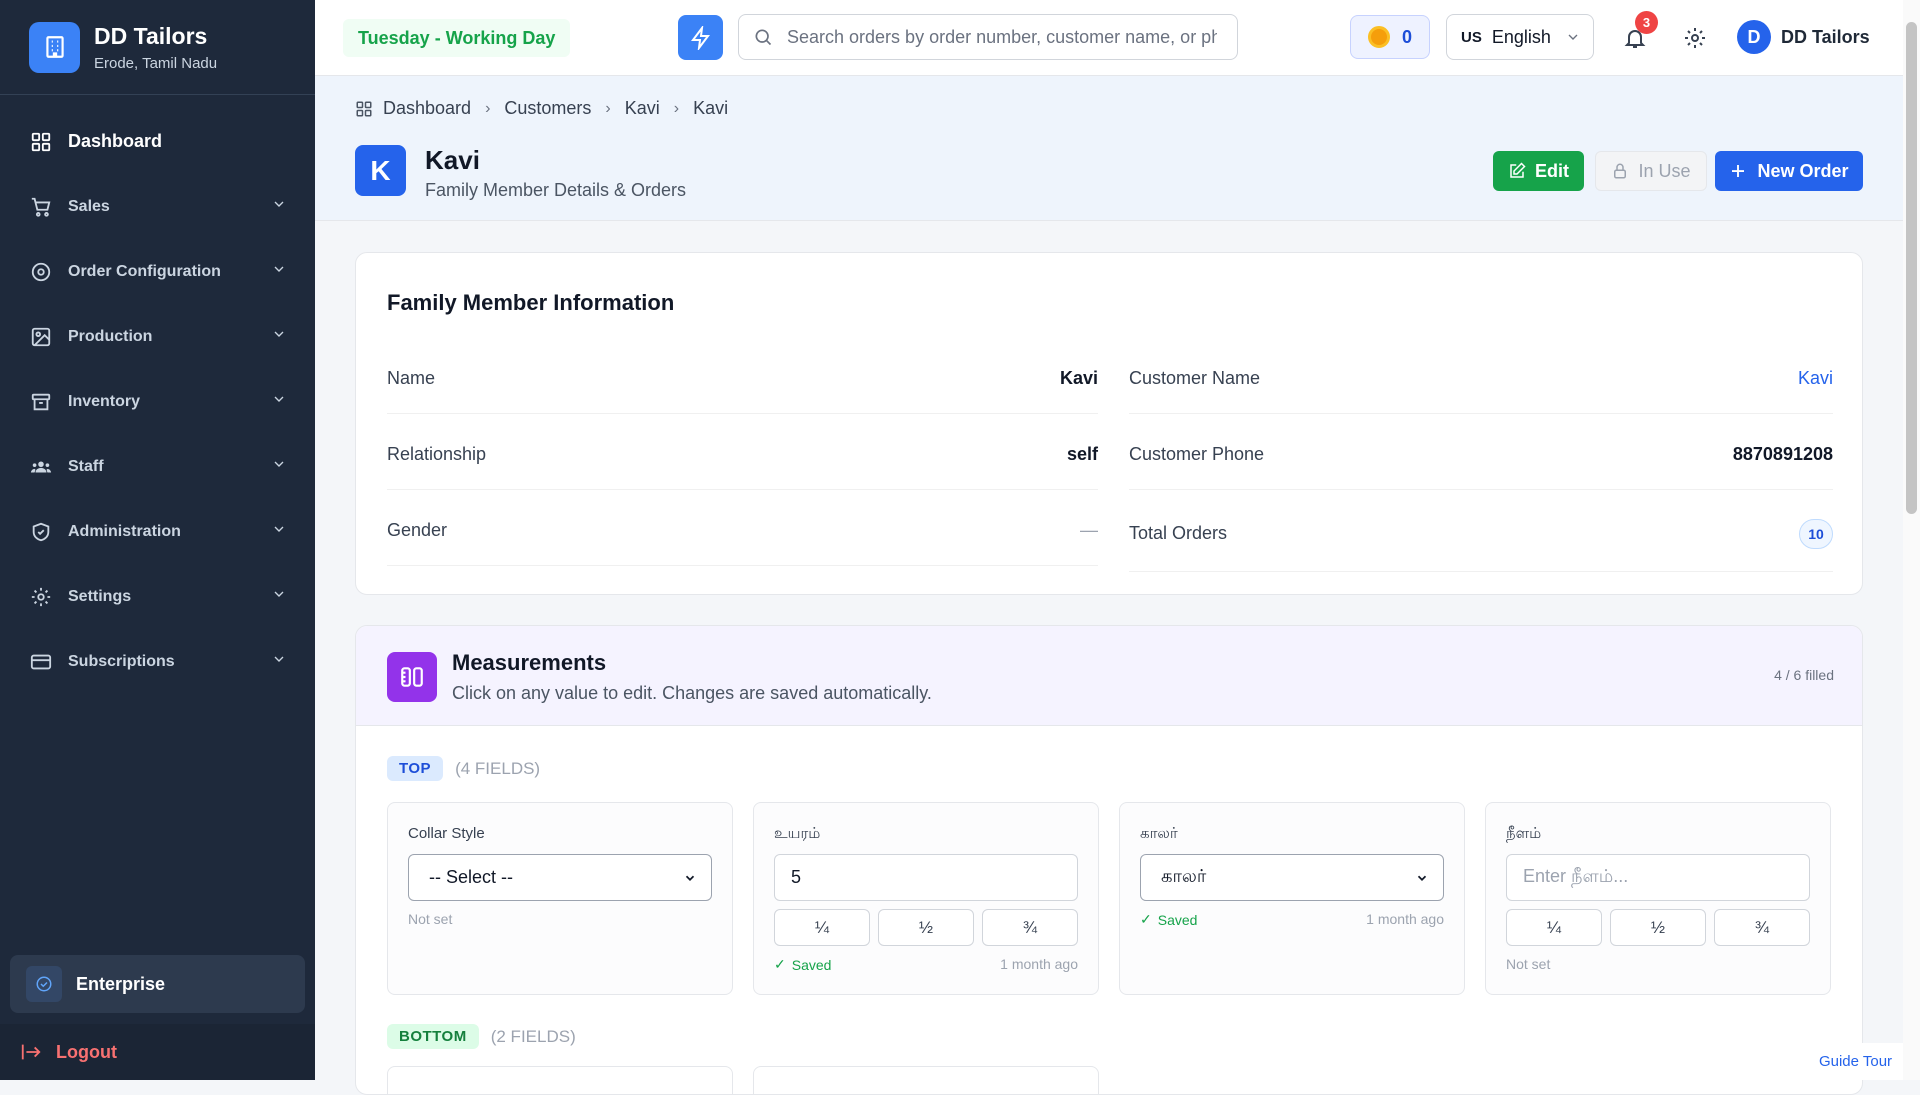 Image resolution: width=1920 pixels, height=1095 pixels. I want to click on new-order-button: New Order, so click(1789, 171).